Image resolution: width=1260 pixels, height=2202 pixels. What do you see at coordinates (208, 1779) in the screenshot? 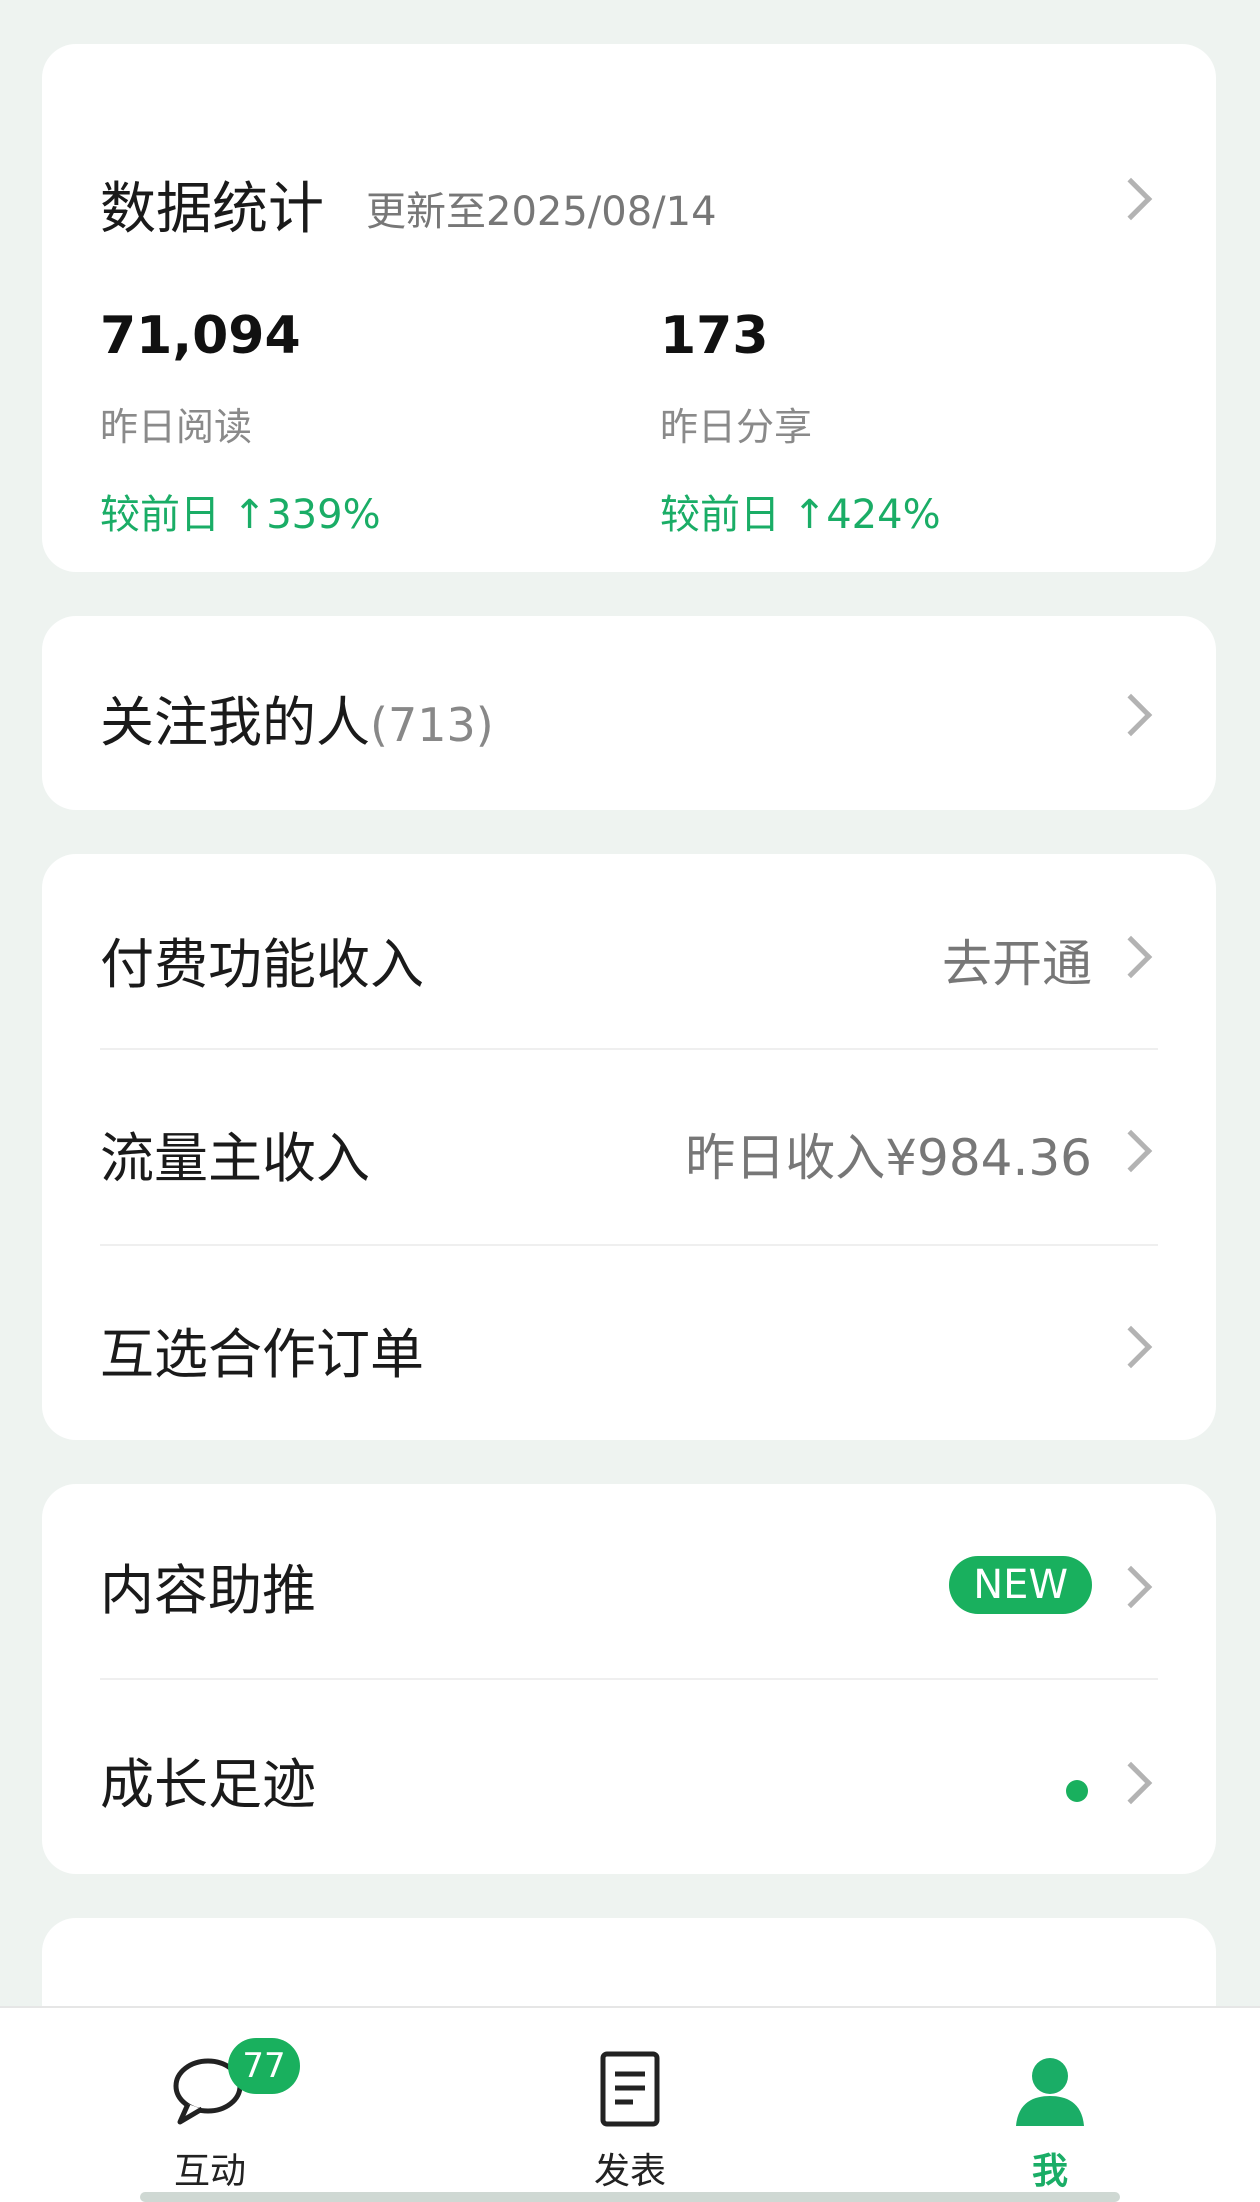
I see `growth-footprint-label: 成长足迹` at bounding box center [208, 1779].